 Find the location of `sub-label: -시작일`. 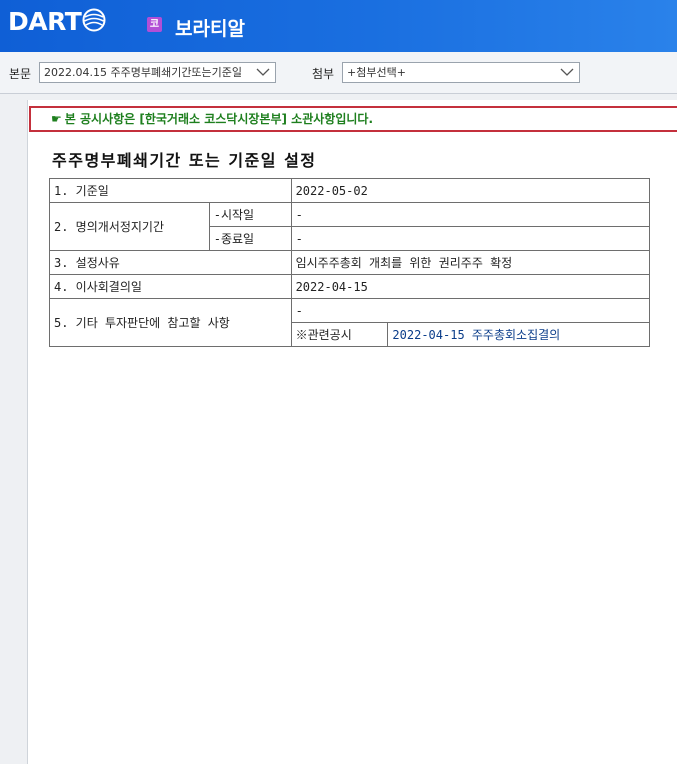

sub-label: -시작일 is located at coordinates (250, 214).